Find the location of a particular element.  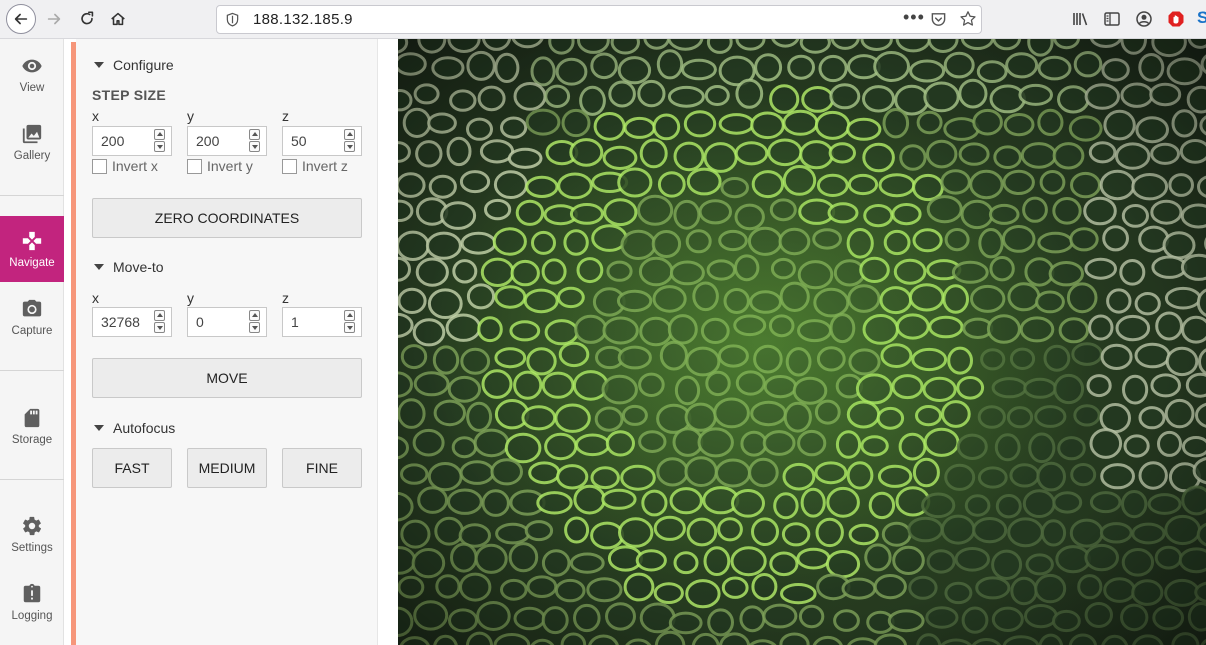

rail-item-view: View is located at coordinates (32, 74).